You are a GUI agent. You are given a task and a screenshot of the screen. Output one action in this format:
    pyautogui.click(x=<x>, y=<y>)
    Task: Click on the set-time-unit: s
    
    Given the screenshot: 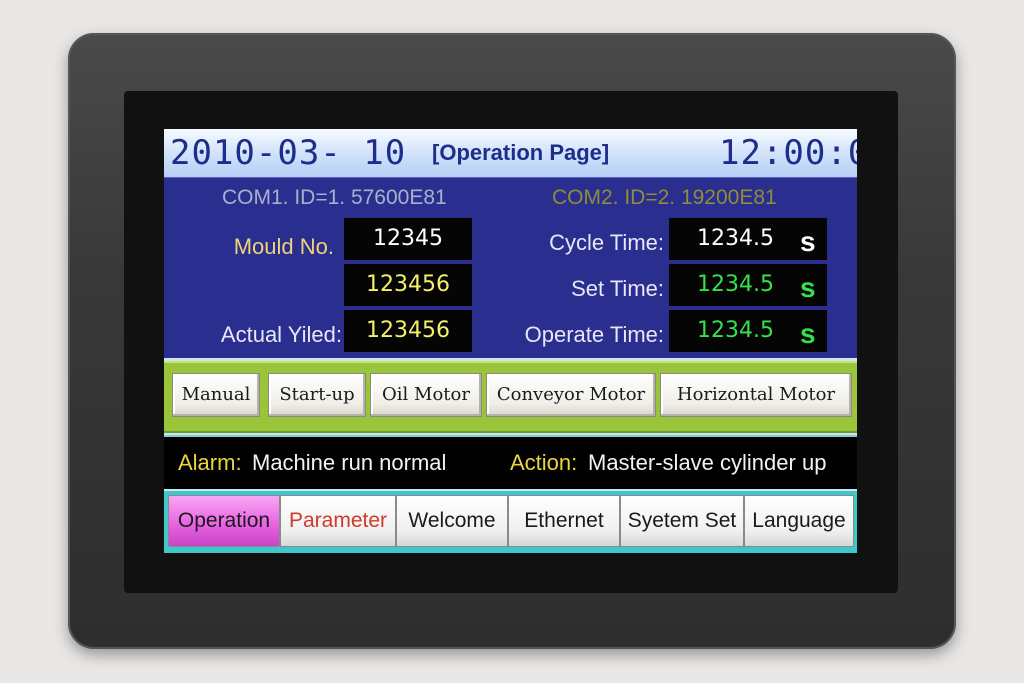 What is the action you would take?
    pyautogui.click(x=808, y=287)
    